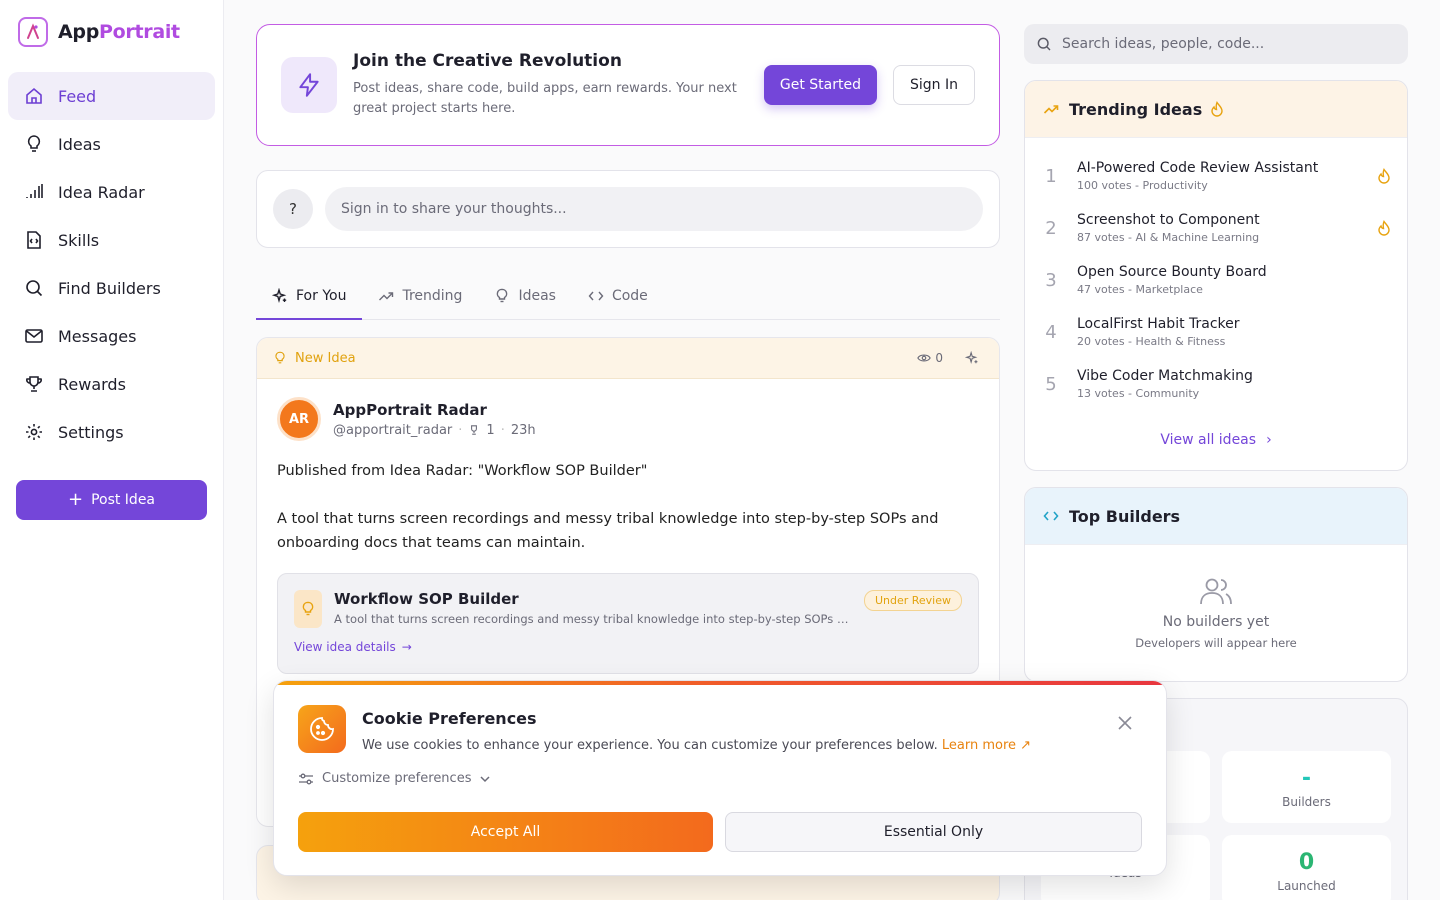  Describe the element at coordinates (420, 295) in the screenshot. I see `tab-trending: Trending` at that location.